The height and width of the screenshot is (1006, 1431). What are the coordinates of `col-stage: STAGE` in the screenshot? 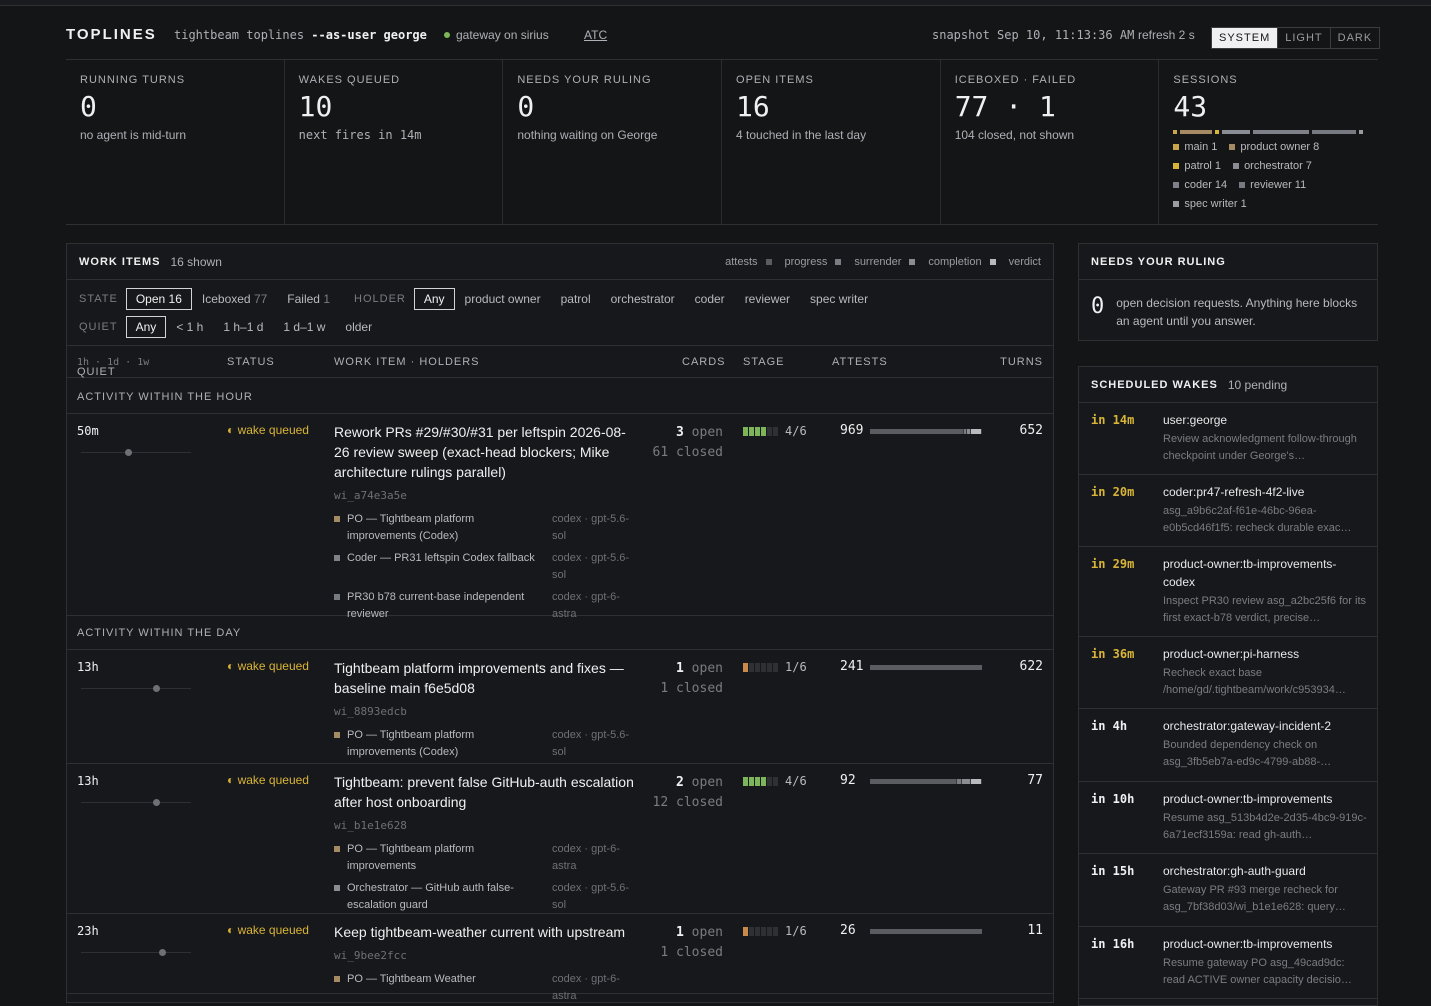 It's located at (763, 362).